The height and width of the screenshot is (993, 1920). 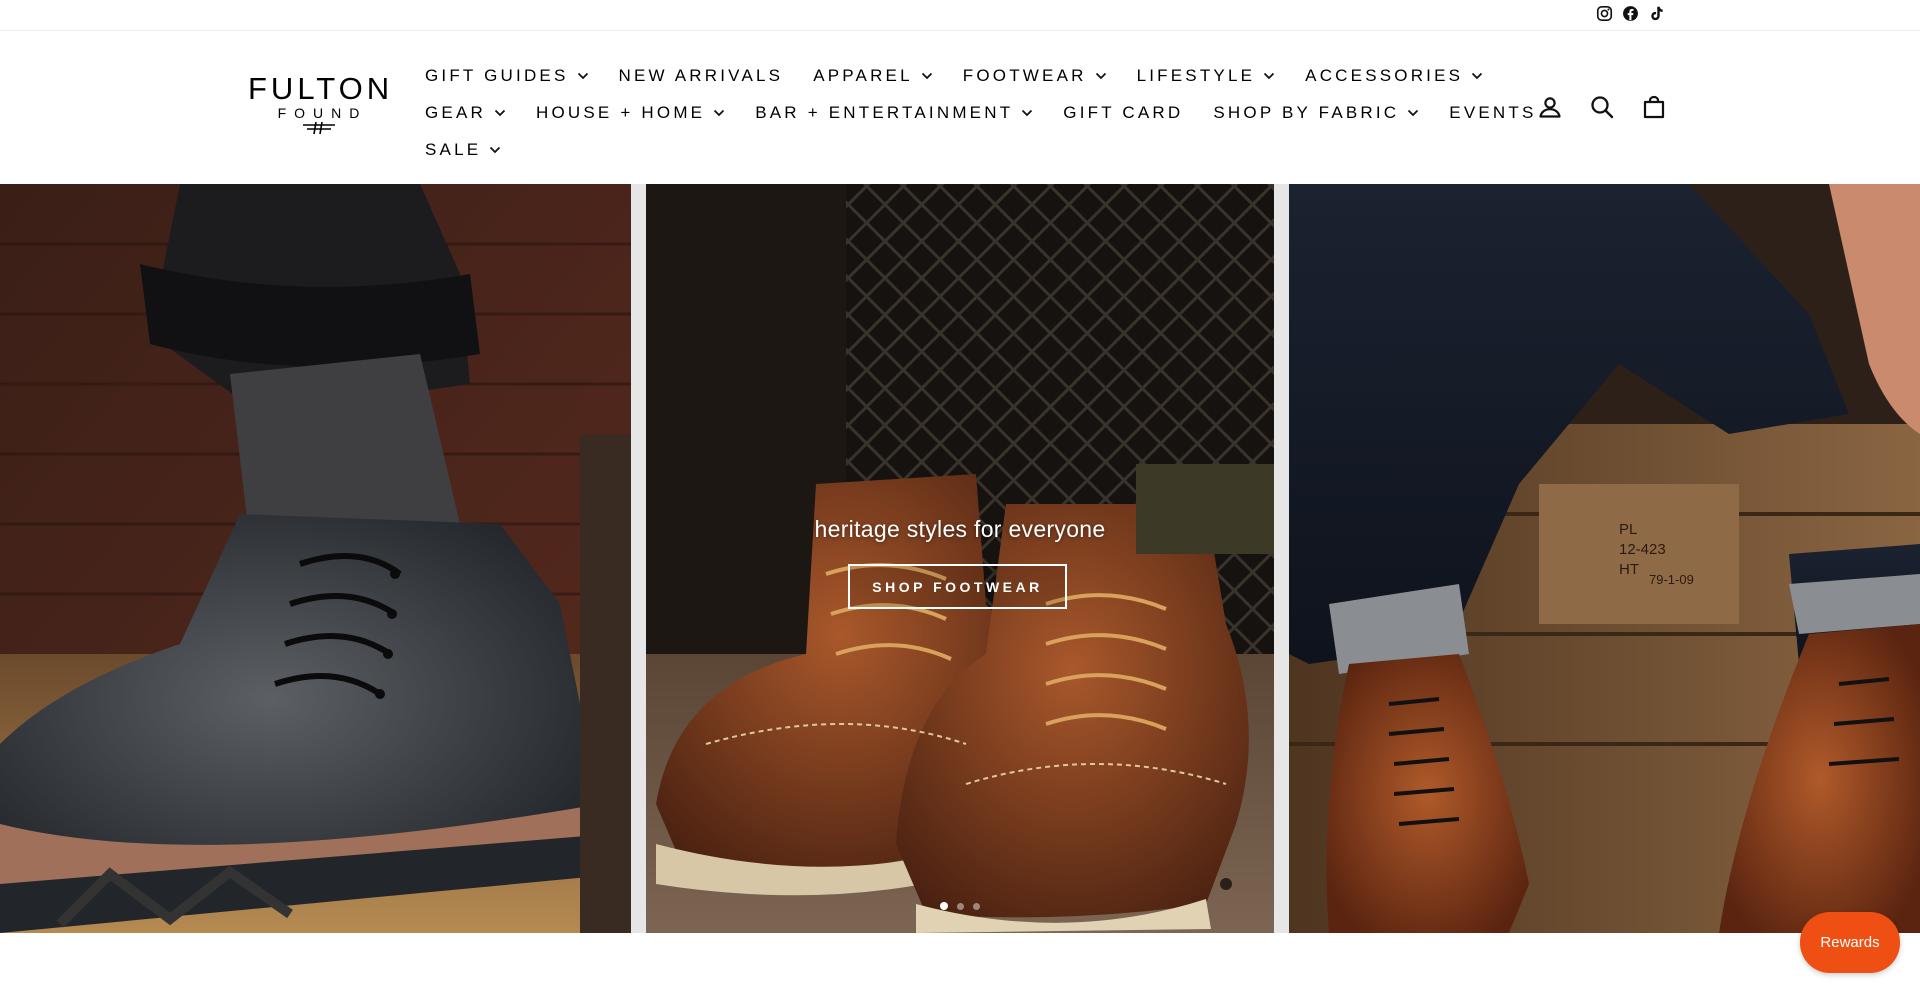 I want to click on svg-text: 12-423, so click(x=1642, y=549).